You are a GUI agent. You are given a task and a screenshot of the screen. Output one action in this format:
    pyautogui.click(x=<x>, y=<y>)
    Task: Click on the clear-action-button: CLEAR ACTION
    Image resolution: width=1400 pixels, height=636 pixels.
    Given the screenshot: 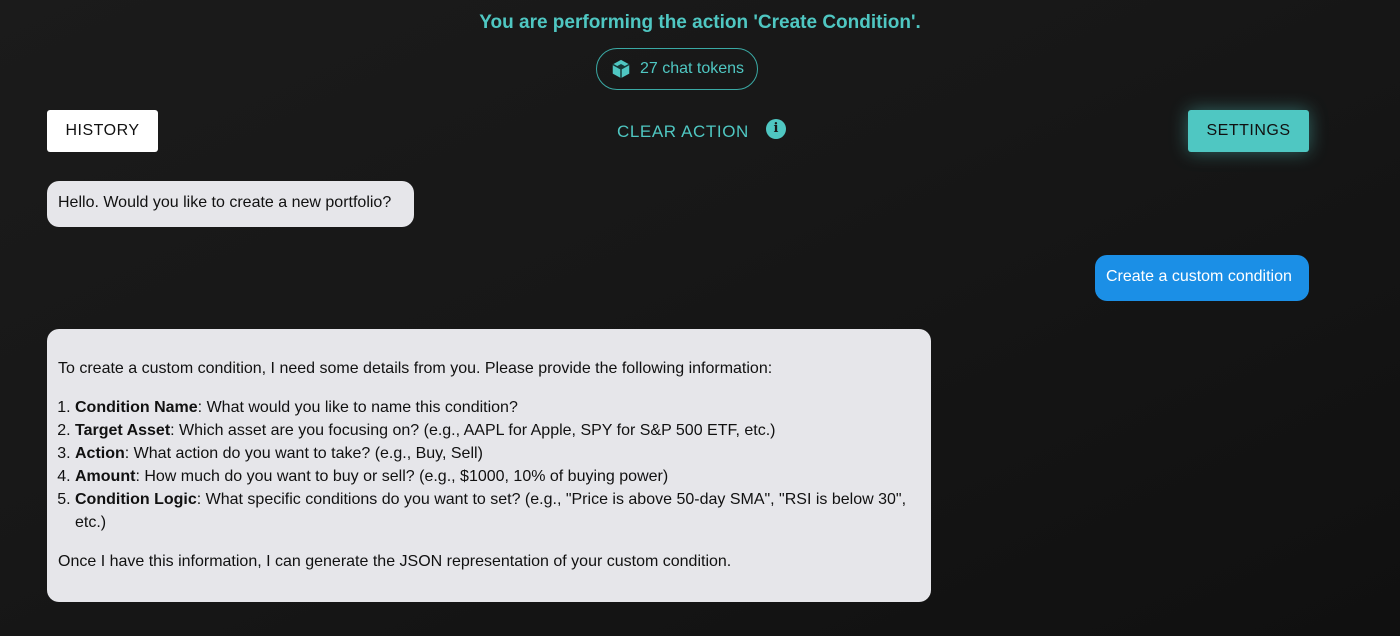 What is the action you would take?
    pyautogui.click(x=683, y=132)
    